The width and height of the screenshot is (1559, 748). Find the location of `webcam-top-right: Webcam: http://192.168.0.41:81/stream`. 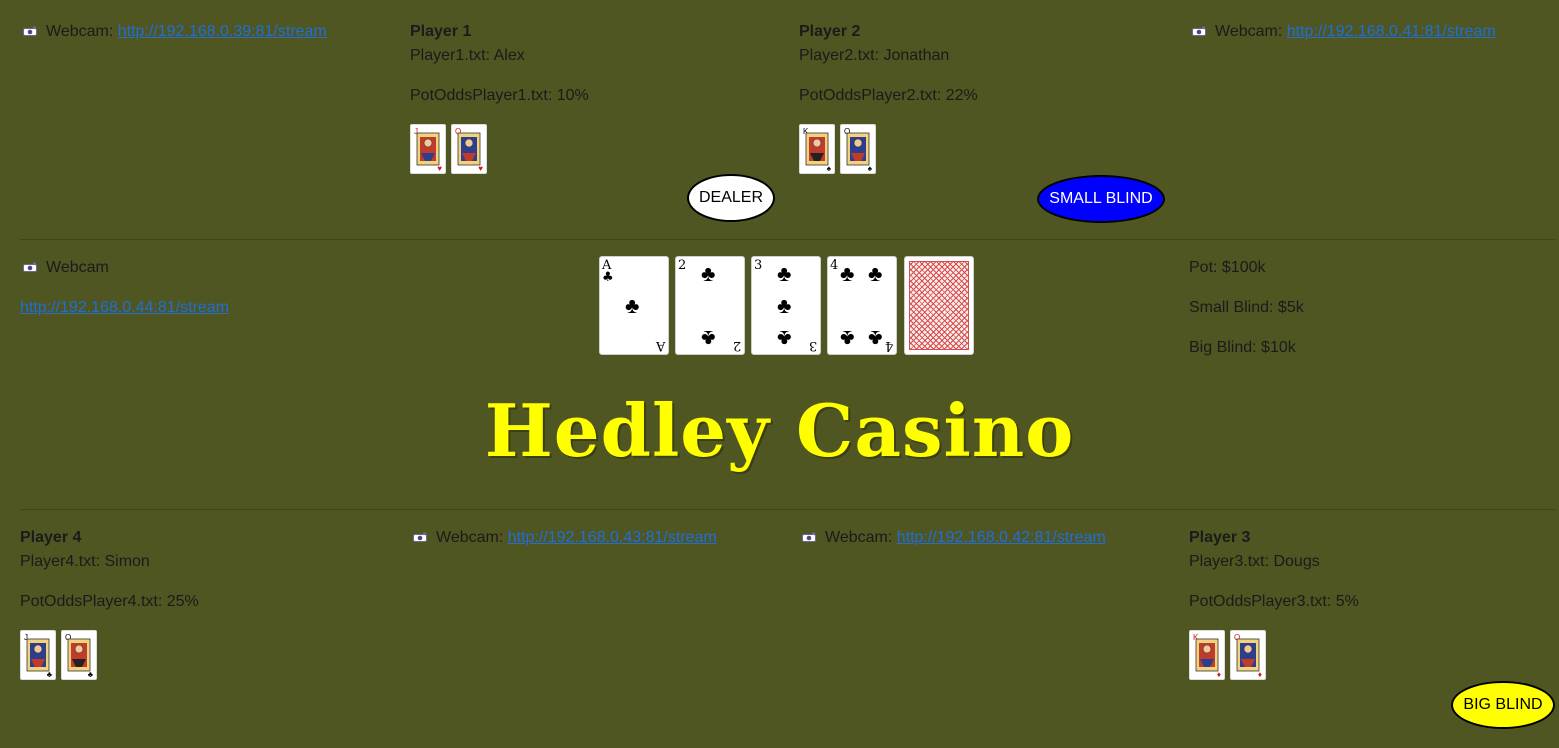

webcam-top-right: Webcam: http://192.168.0.41:81/stream is located at coordinates (1343, 32).